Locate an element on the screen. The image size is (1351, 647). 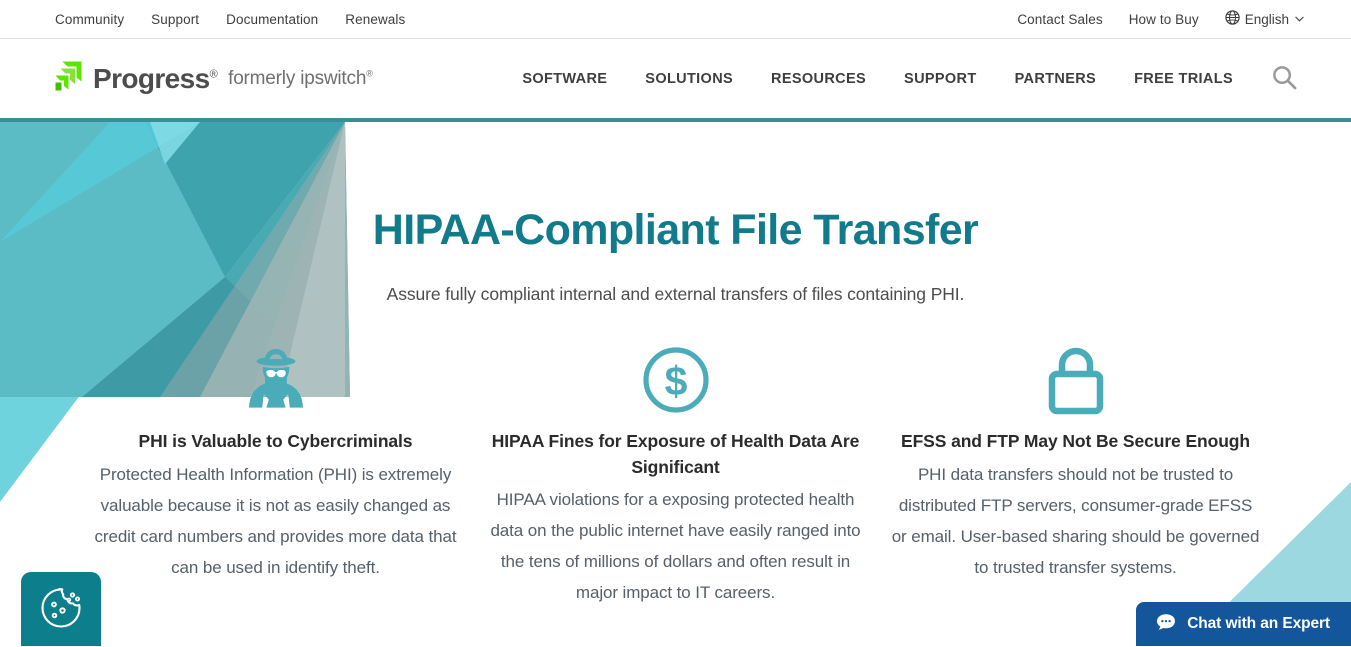
utility-link-renewals: Renewals is located at coordinates (375, 19).